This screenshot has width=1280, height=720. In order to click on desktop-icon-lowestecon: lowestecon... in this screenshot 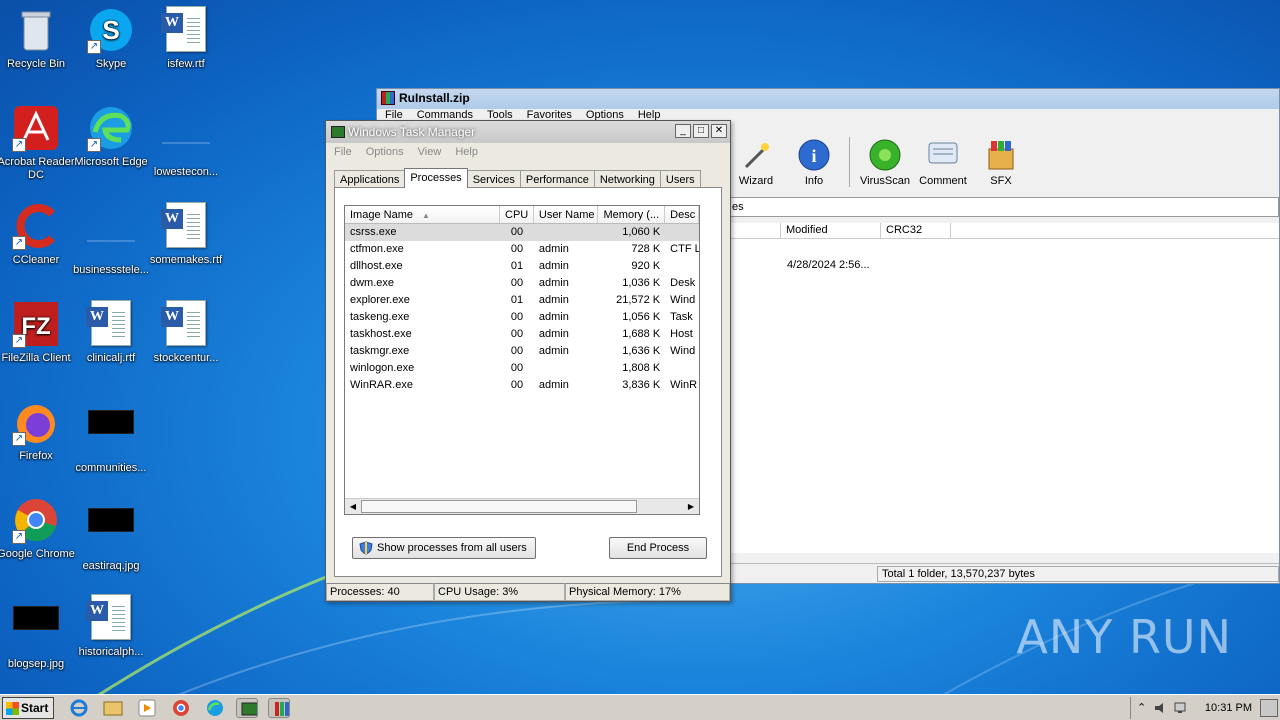, I will do `click(186, 141)`.